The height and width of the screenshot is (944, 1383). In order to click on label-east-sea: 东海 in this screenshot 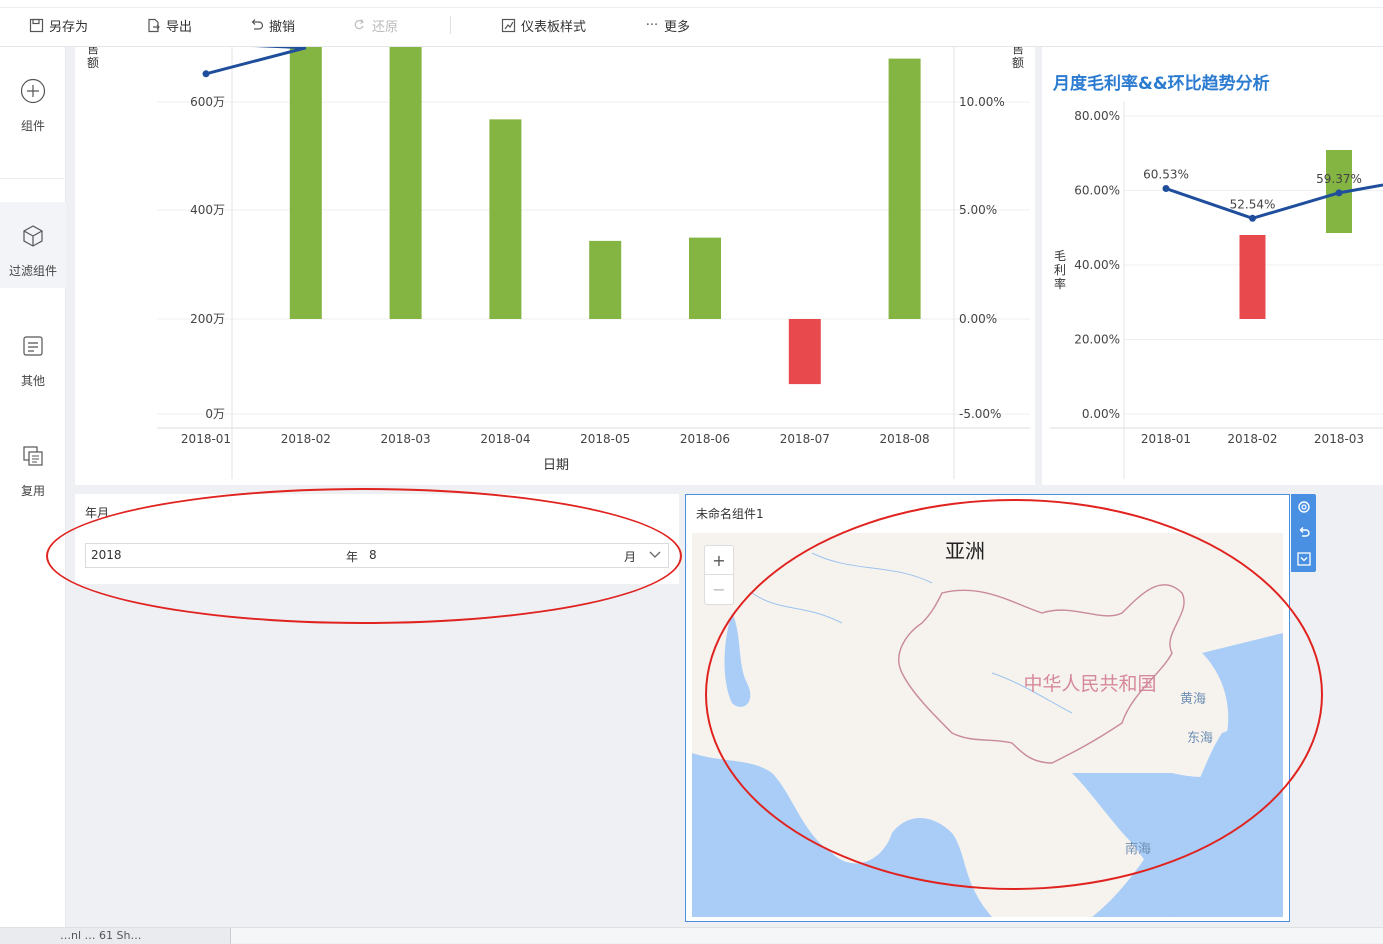, I will do `click(1200, 738)`.